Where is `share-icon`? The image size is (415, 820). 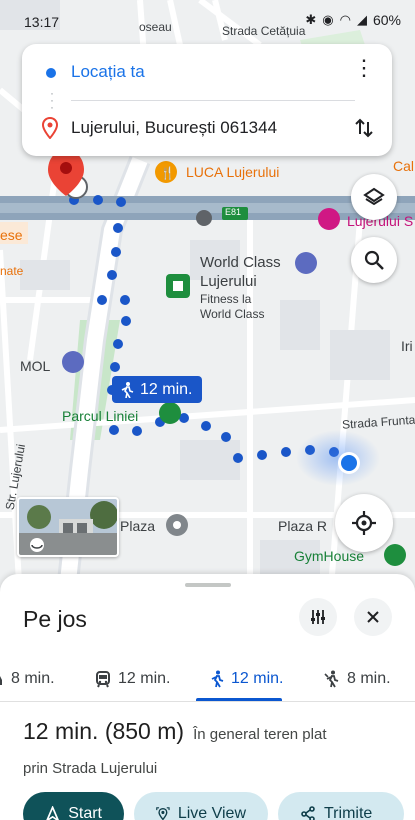
share-icon is located at coordinates (308, 813).